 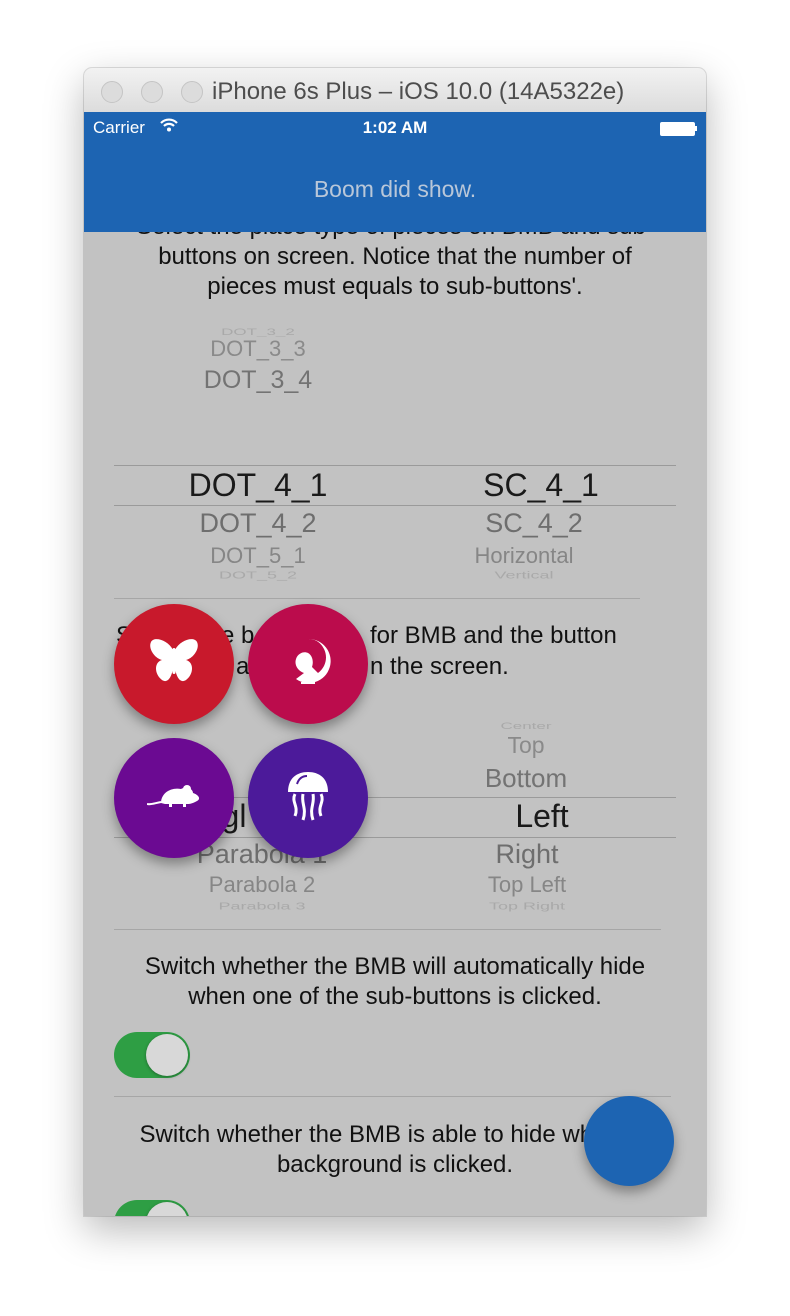 What do you see at coordinates (395, 286) in the screenshot?
I see `description-line: pieces must equals to sub-buttons'.` at bounding box center [395, 286].